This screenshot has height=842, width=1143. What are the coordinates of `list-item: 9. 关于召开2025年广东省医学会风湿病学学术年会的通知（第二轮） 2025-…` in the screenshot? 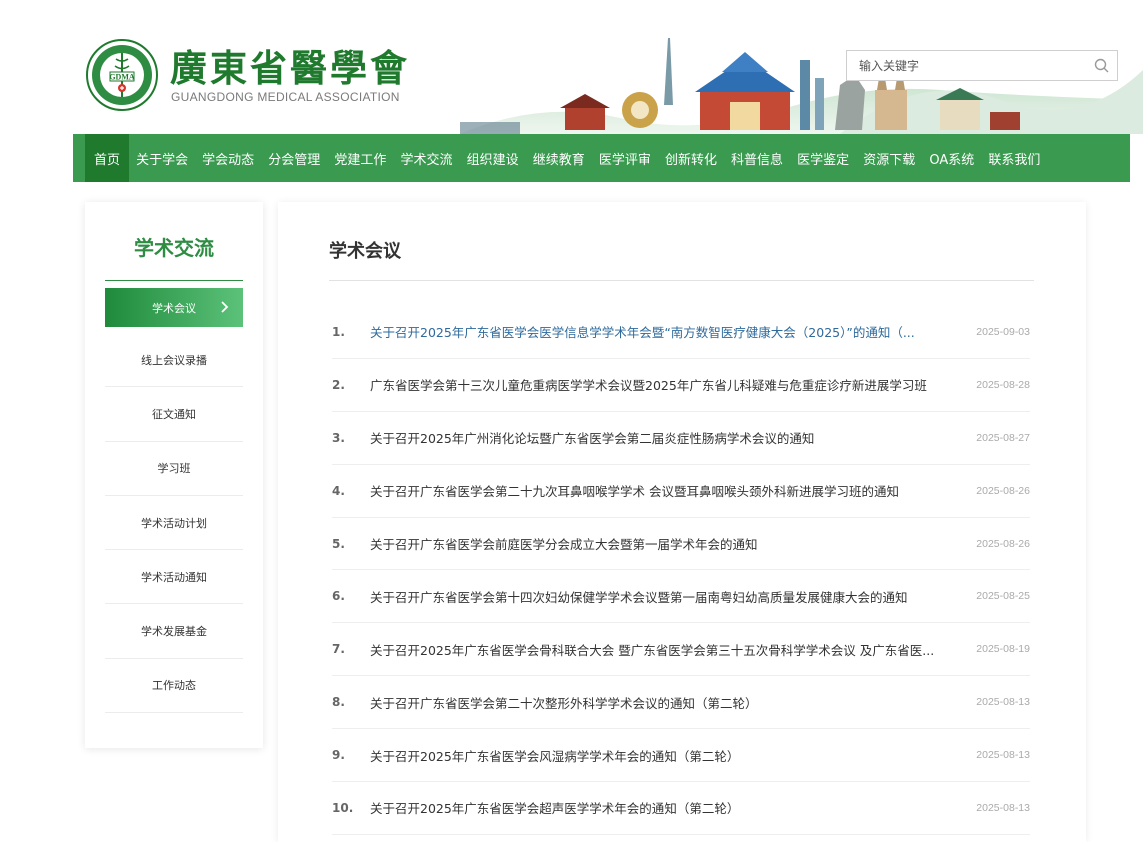 It's located at (681, 756).